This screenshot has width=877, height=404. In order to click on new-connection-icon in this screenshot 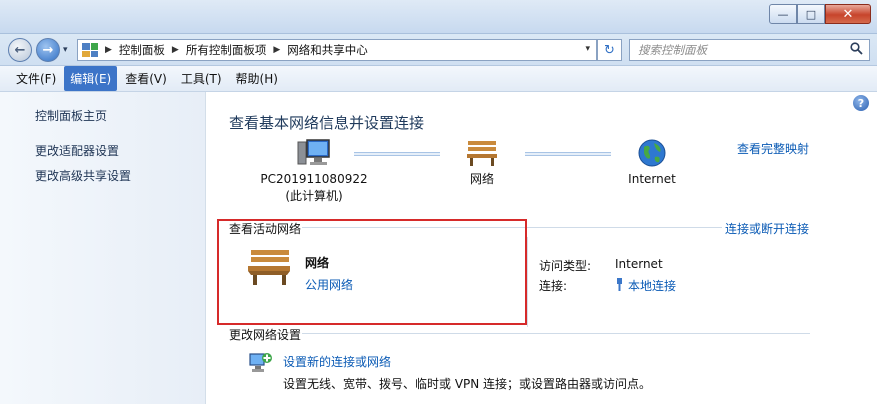, I will do `click(260, 362)`.